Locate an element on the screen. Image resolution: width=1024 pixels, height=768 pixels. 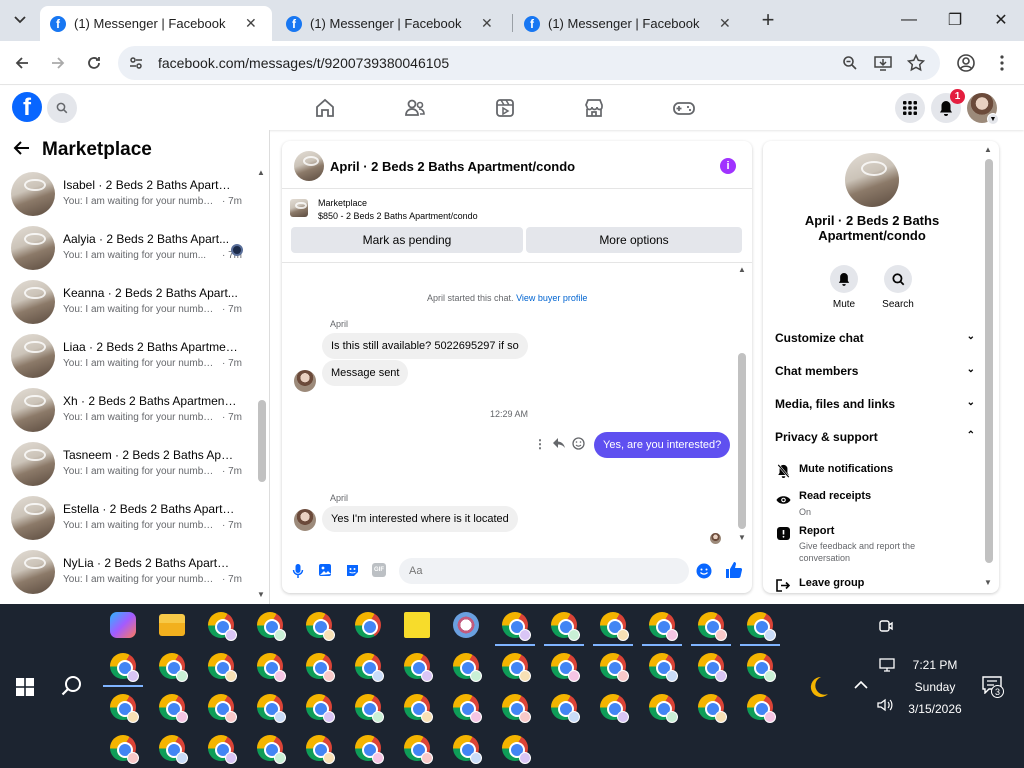
file-explorer-icon is located at coordinates (172, 625).